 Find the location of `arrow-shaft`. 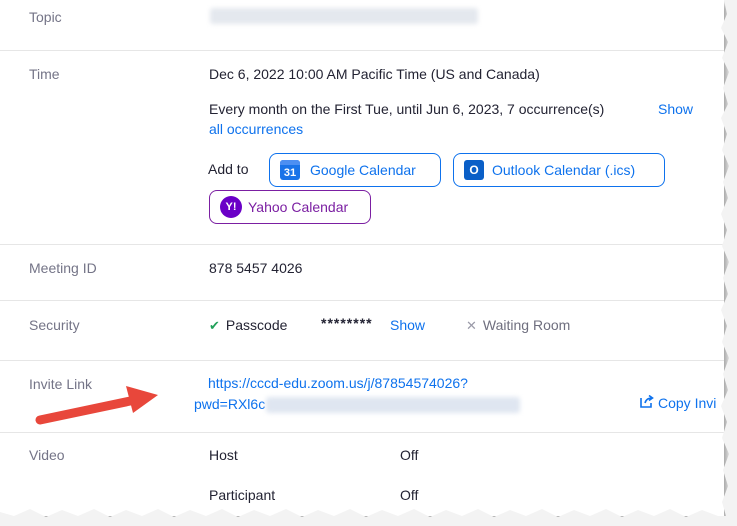

arrow-shaft is located at coordinates (87, 410).